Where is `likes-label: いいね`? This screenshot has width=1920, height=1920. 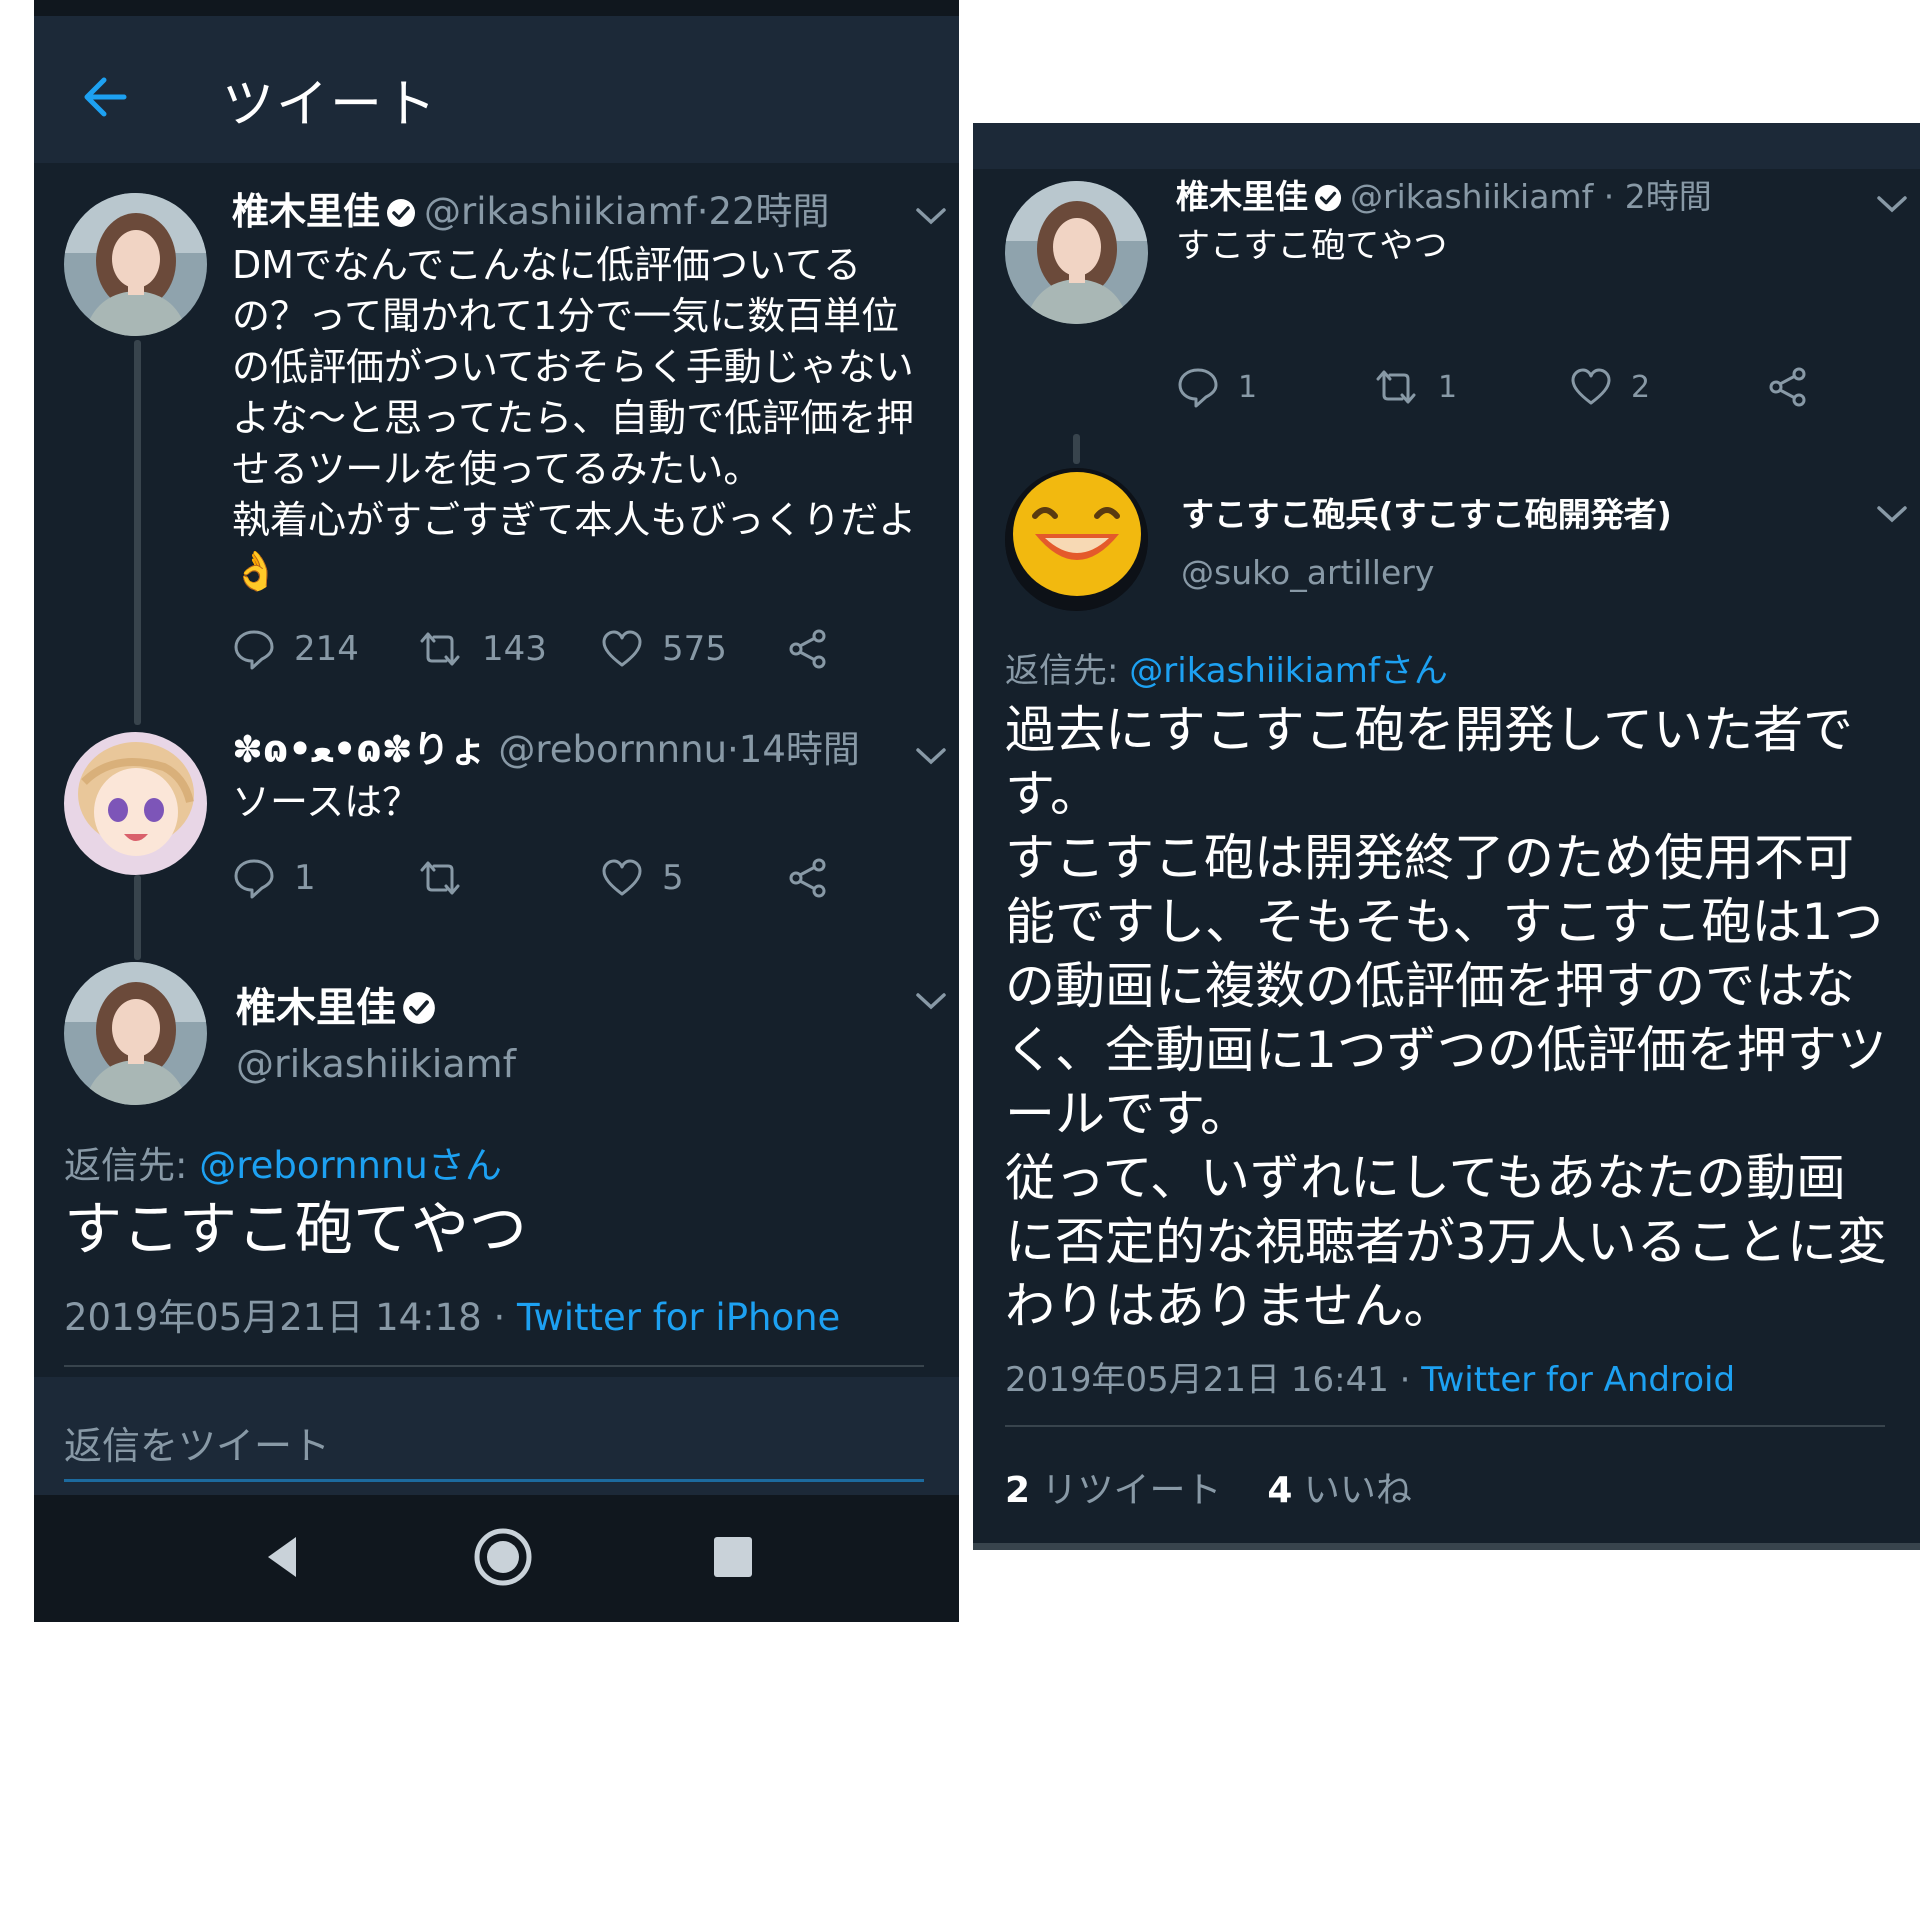
likes-label: いいね is located at coordinates (1357, 1490).